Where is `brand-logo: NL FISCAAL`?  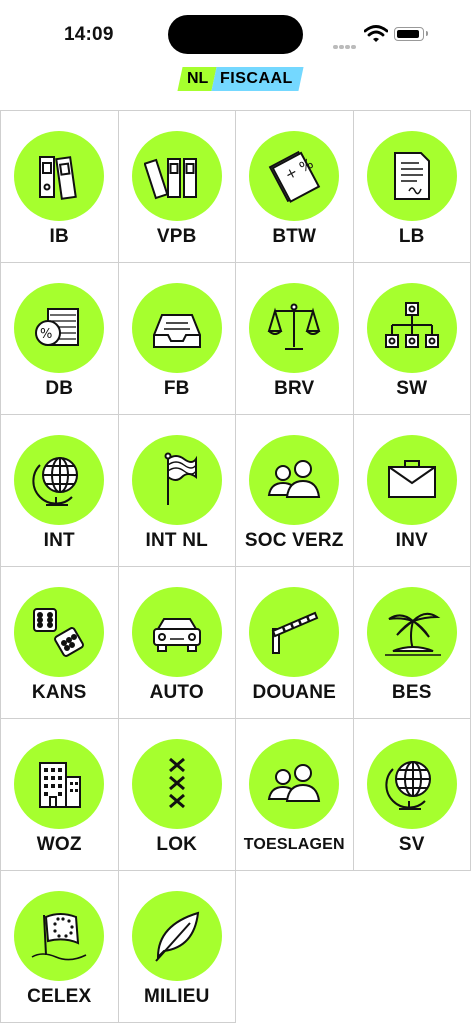
brand-logo: NL FISCAAL is located at coordinates (240, 79).